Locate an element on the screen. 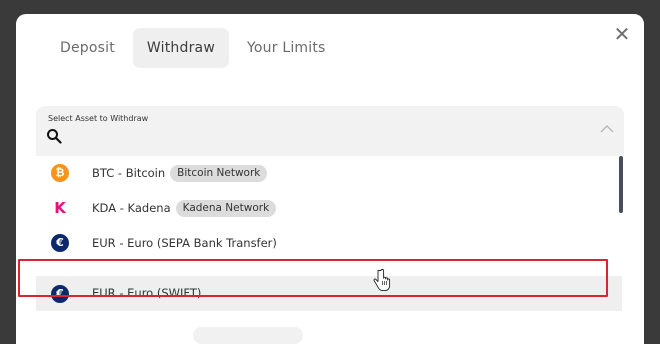 Image resolution: width=660 pixels, height=344 pixels. tab-withdraw: Withdraw is located at coordinates (180, 48).